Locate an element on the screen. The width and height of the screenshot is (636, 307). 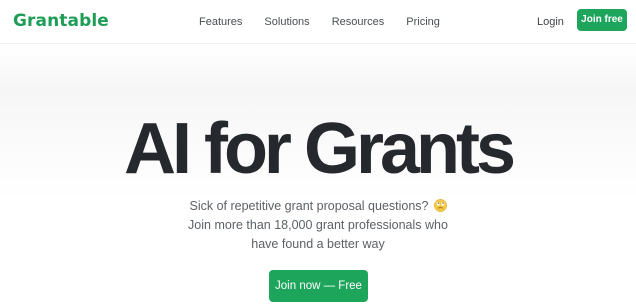
hero-subtitle-line-3: have found a better way is located at coordinates (318, 244).